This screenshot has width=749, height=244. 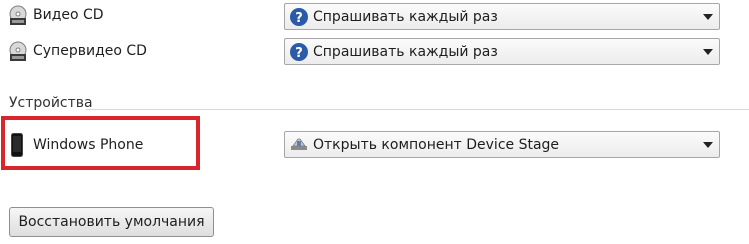 What do you see at coordinates (100, 143) in the screenshot?
I see `highlight-box` at bounding box center [100, 143].